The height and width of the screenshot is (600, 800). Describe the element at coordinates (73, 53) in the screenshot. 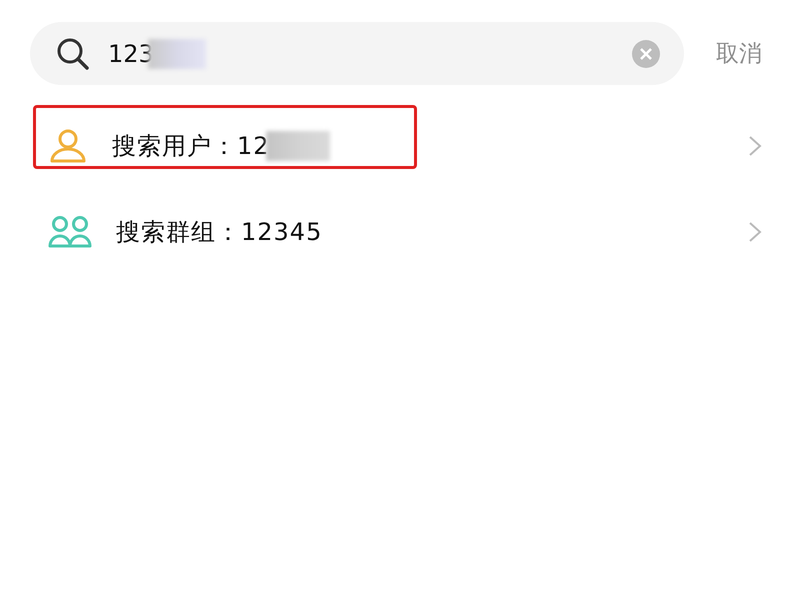

I see `search-icon` at that location.